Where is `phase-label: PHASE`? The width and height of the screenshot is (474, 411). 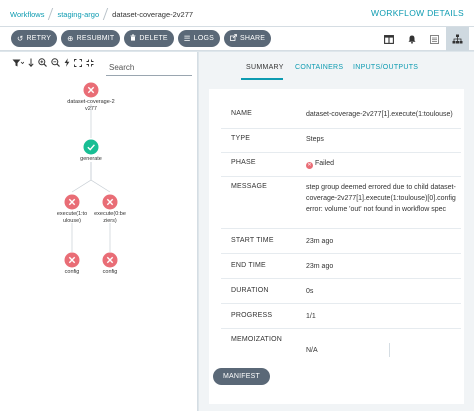 phase-label: PHASE is located at coordinates (243, 162).